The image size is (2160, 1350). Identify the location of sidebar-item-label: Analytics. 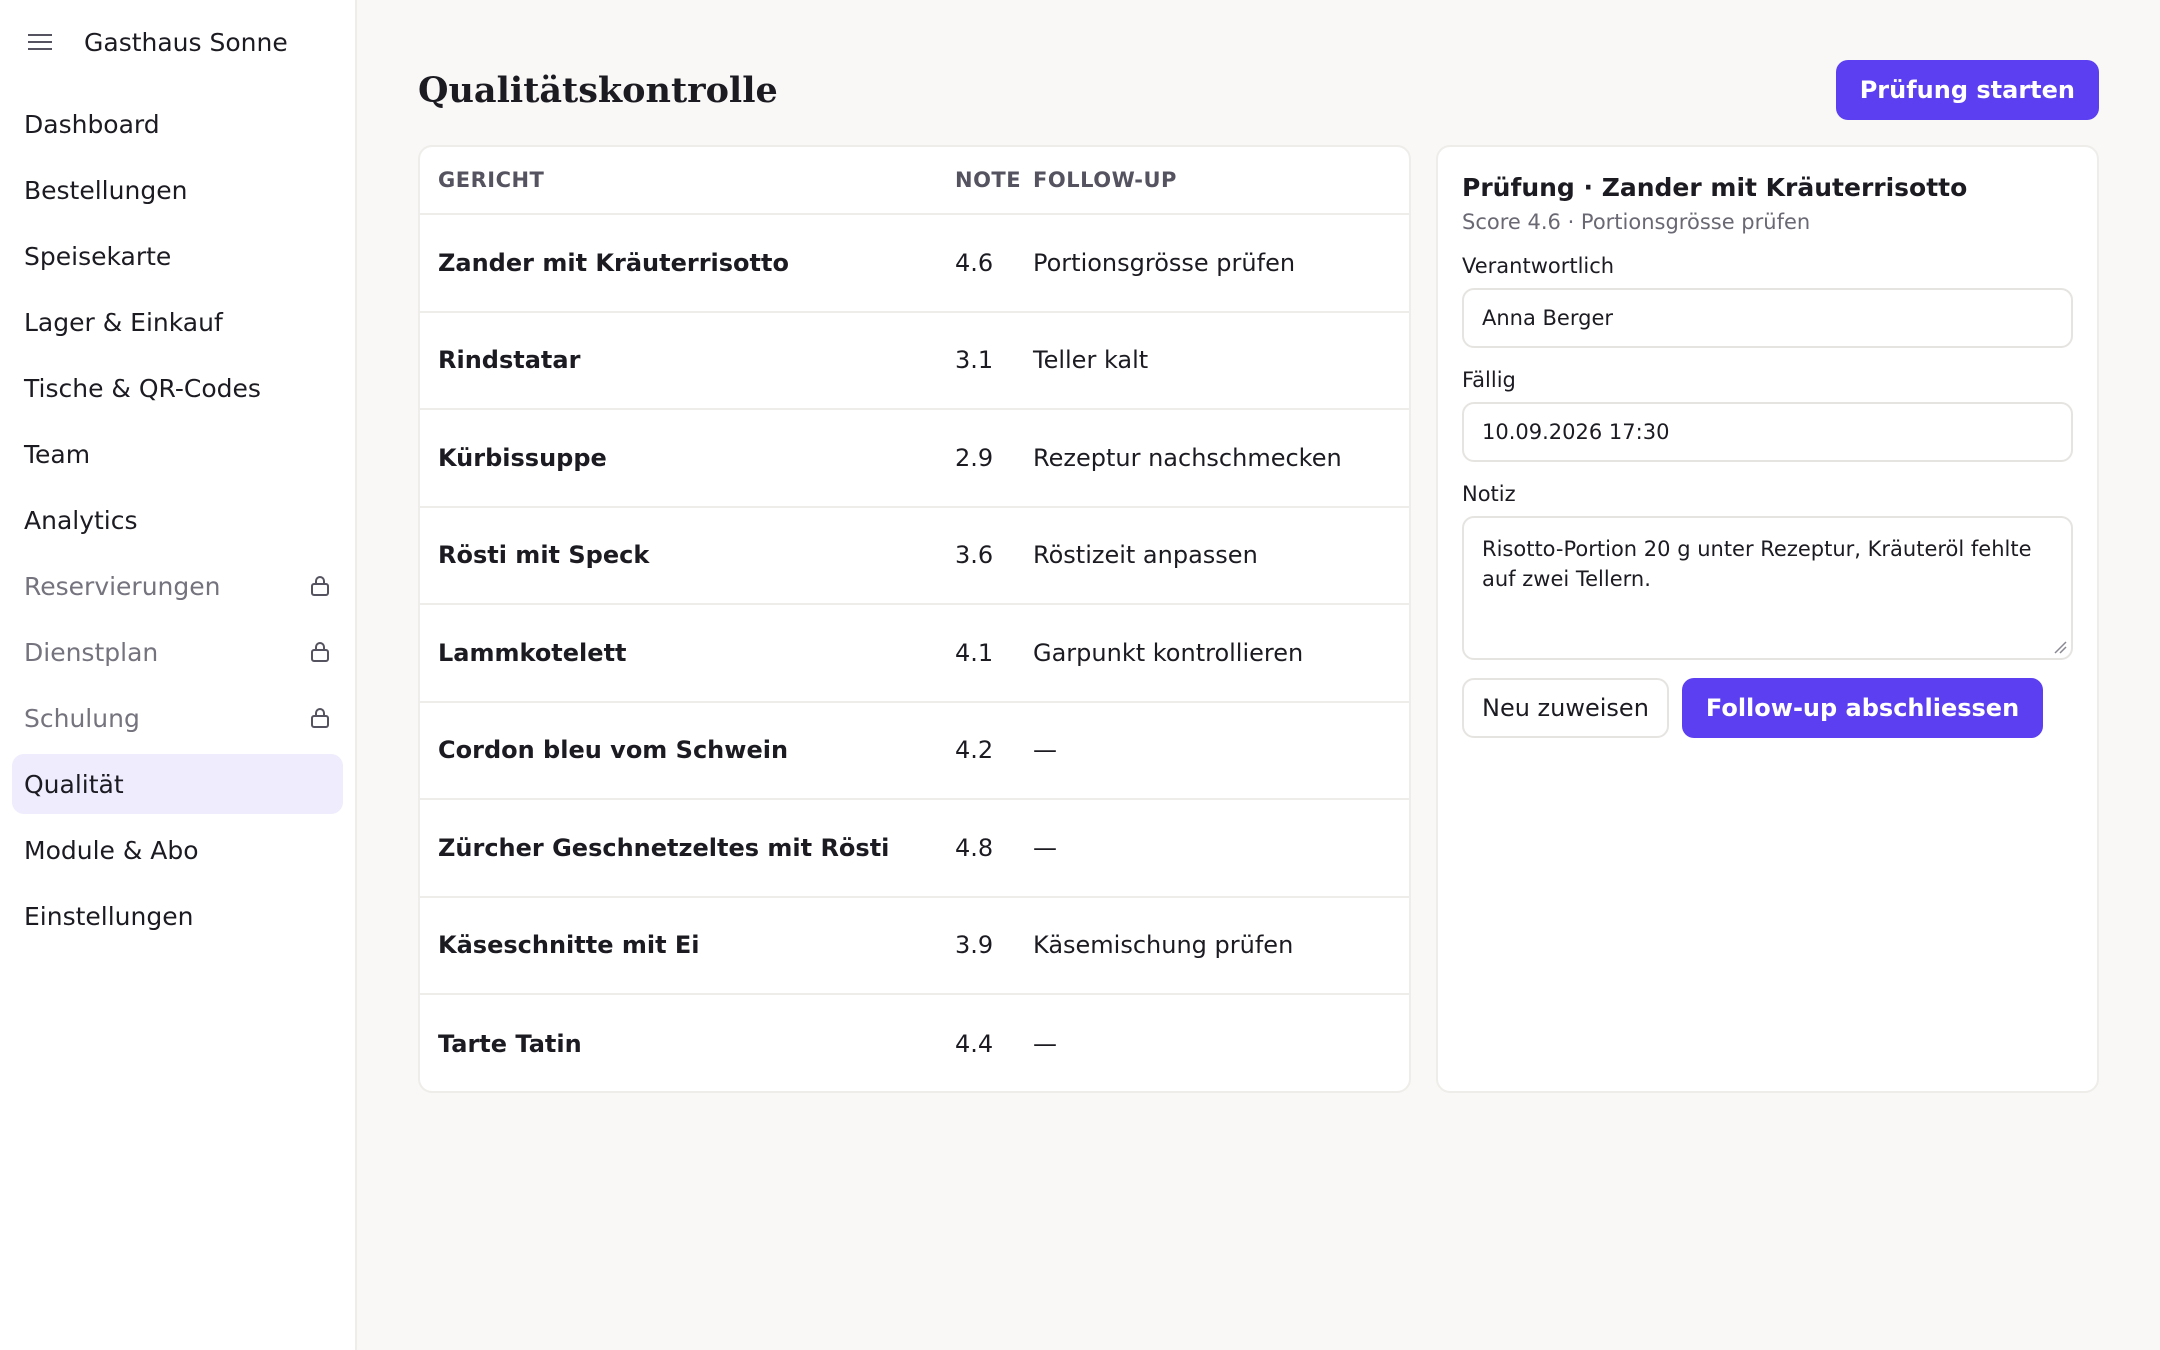
(81, 520).